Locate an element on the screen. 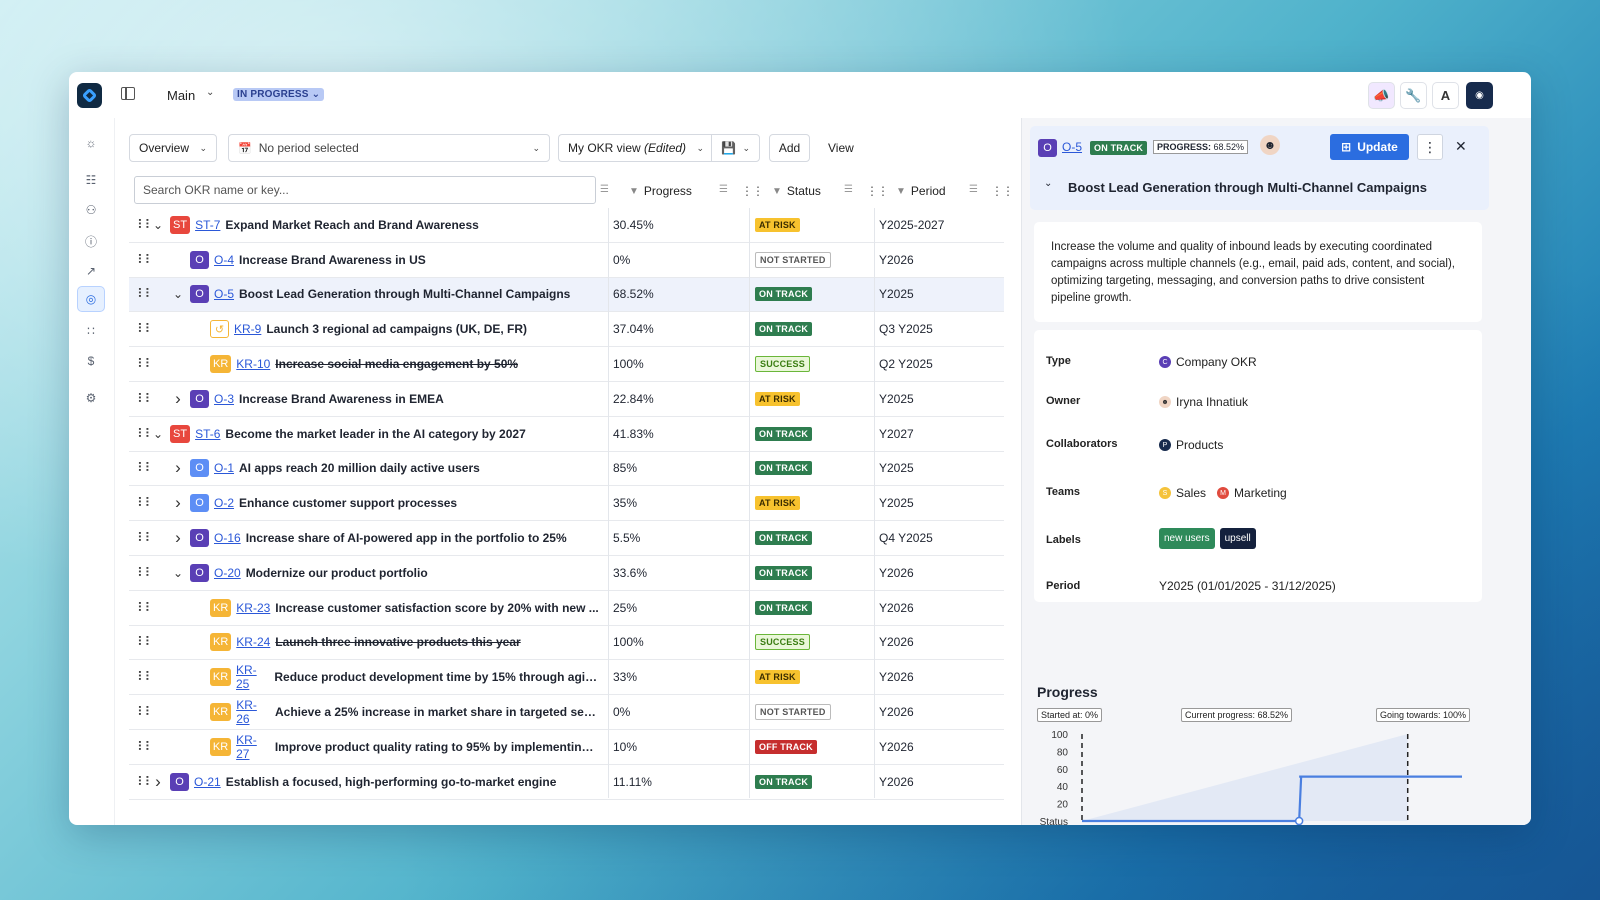 This screenshot has height=900, width=1600. okr-key-link: KR-25 is located at coordinates (252, 677).